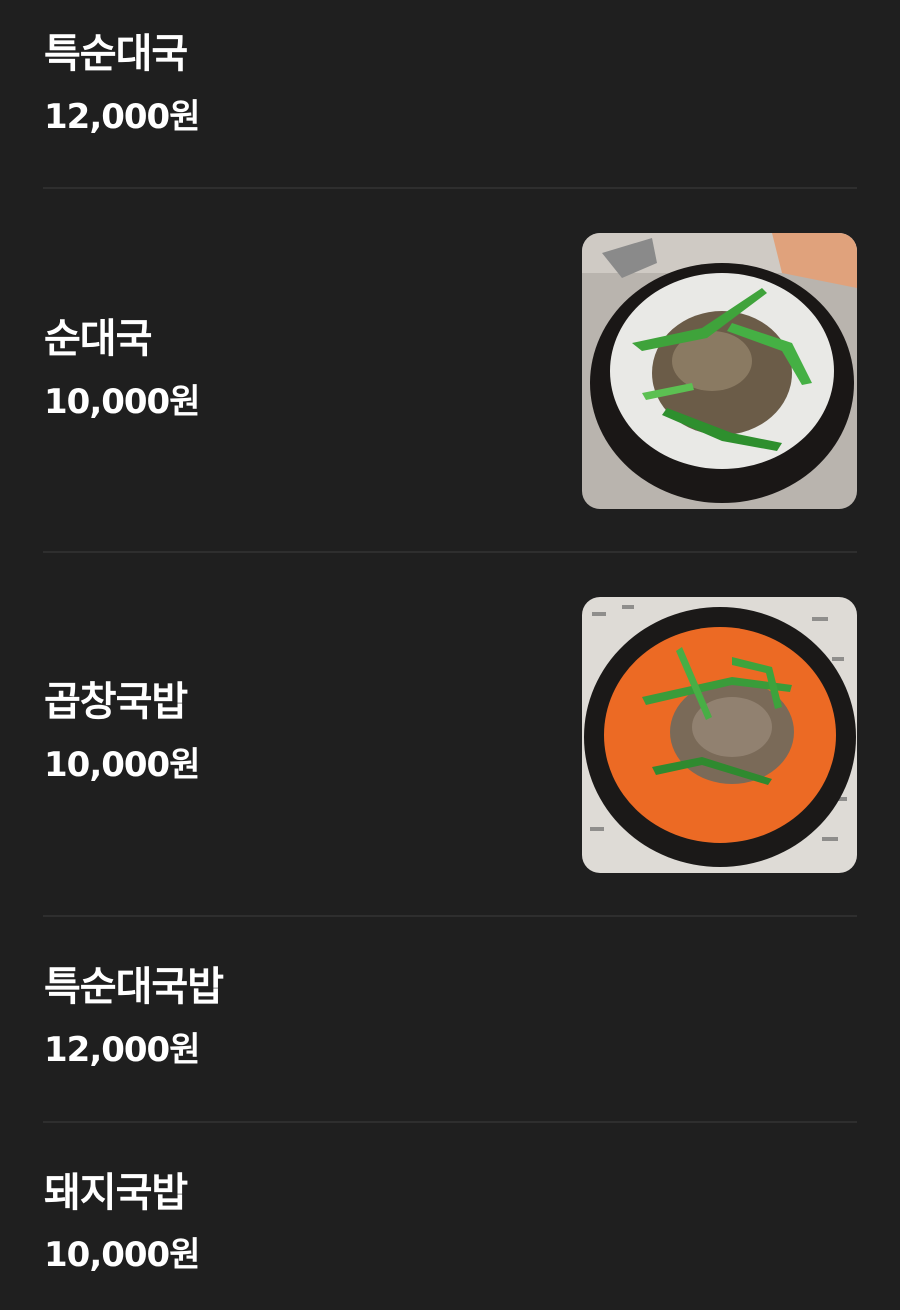 This screenshot has height=1310, width=900. What do you see at coordinates (719, 735) in the screenshot?
I see `gopchang-soup-photo` at bounding box center [719, 735].